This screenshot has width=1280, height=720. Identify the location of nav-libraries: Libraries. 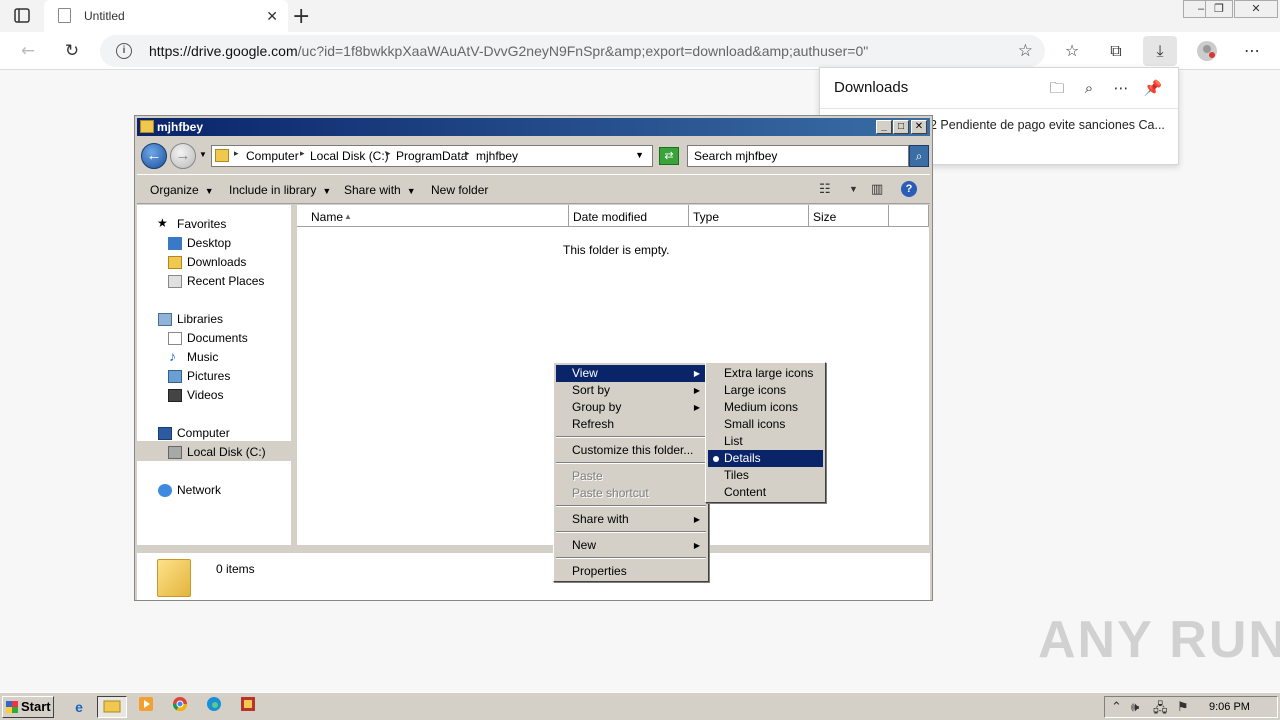
(200, 319).